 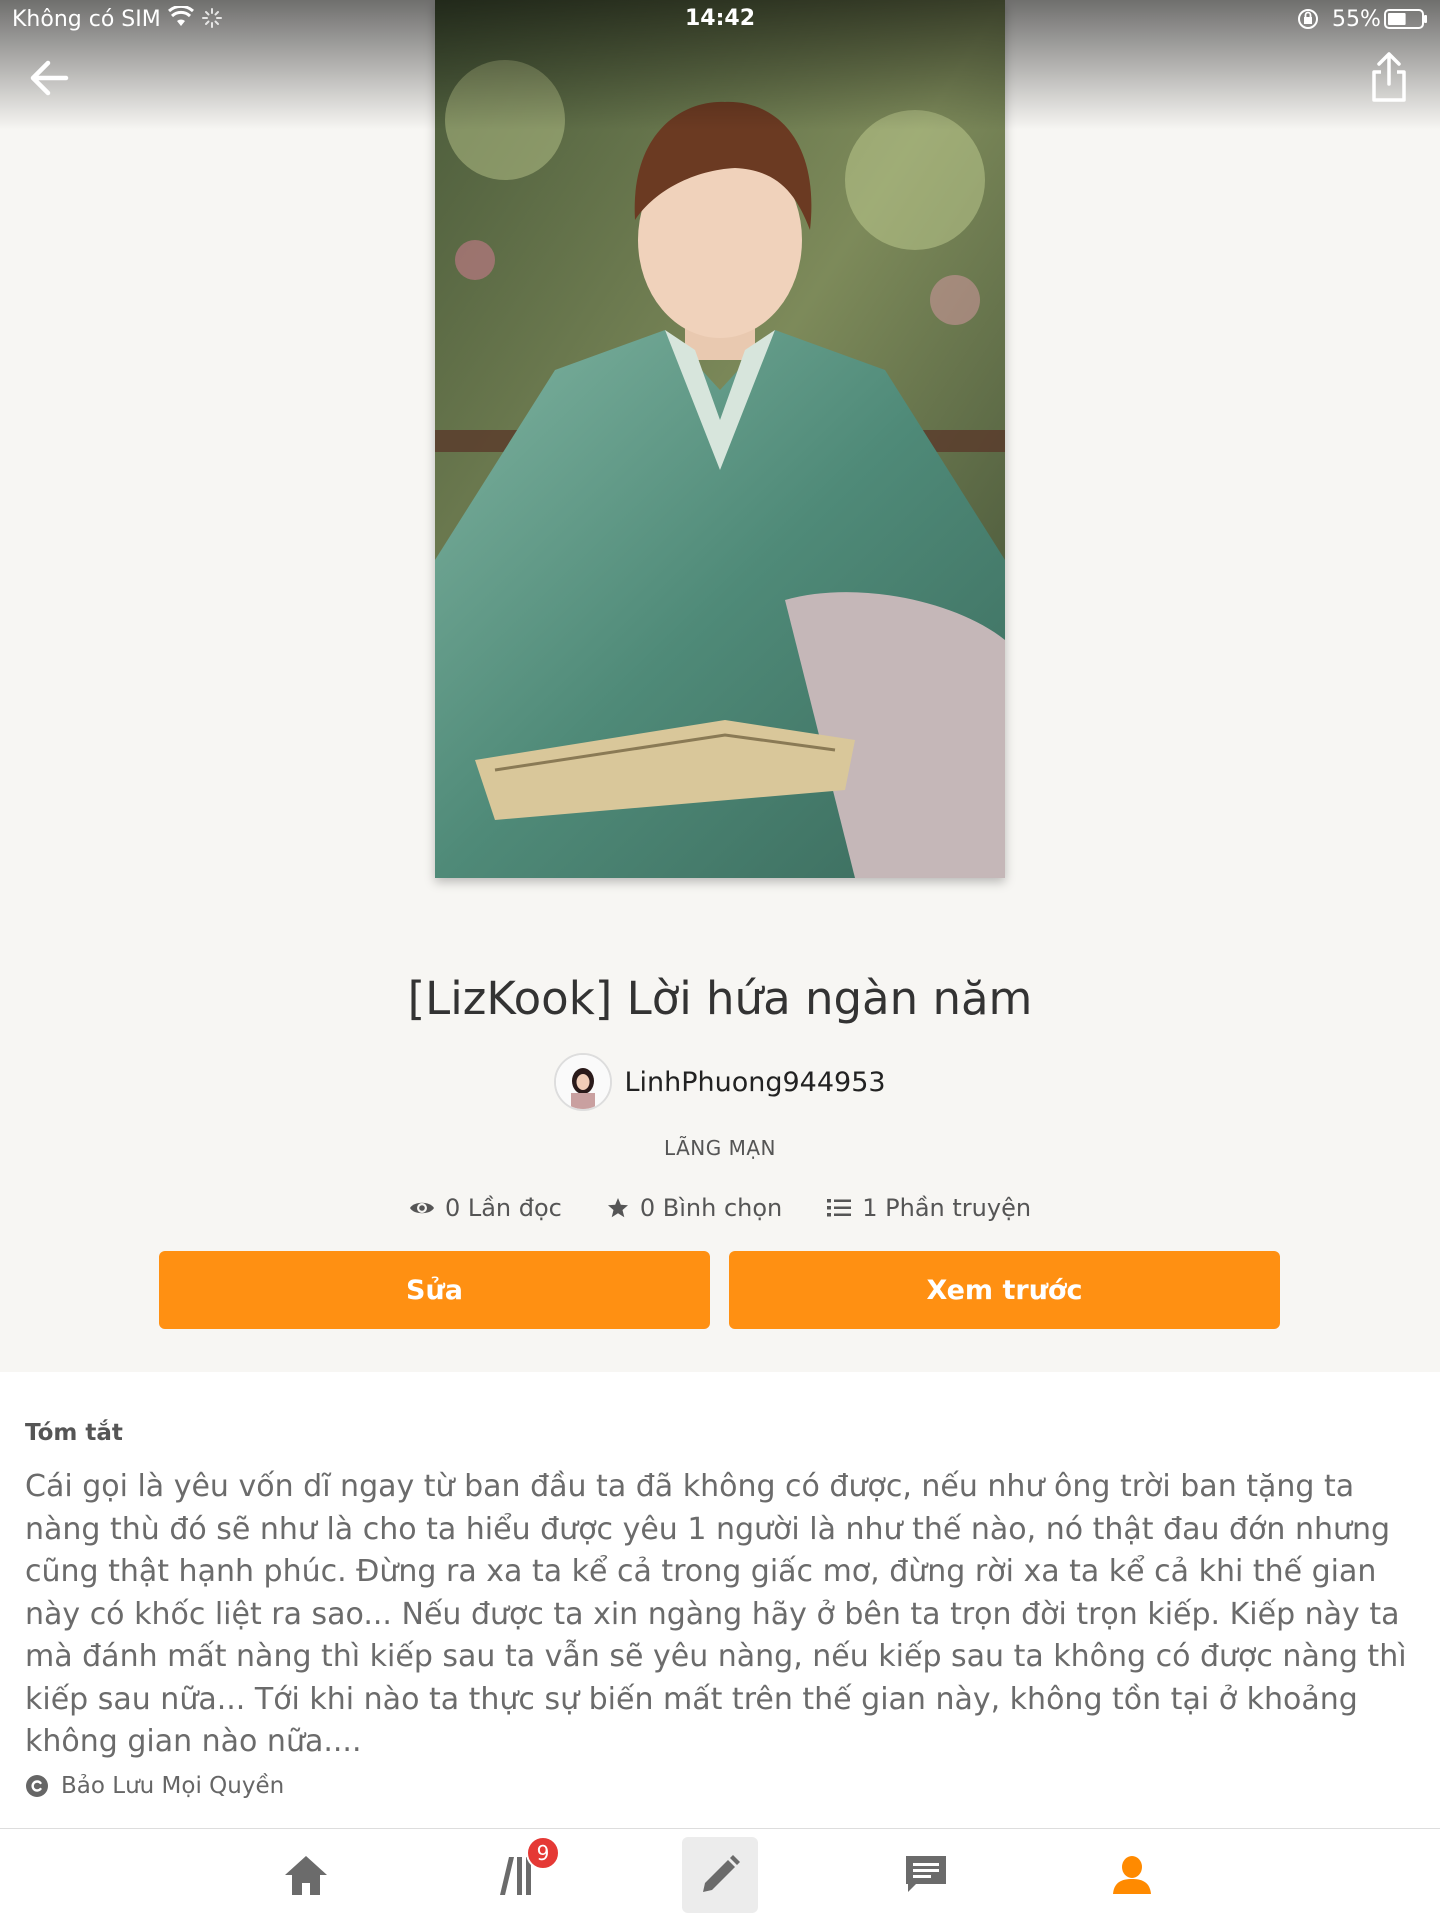 I want to click on share-button, so click(x=1389, y=78).